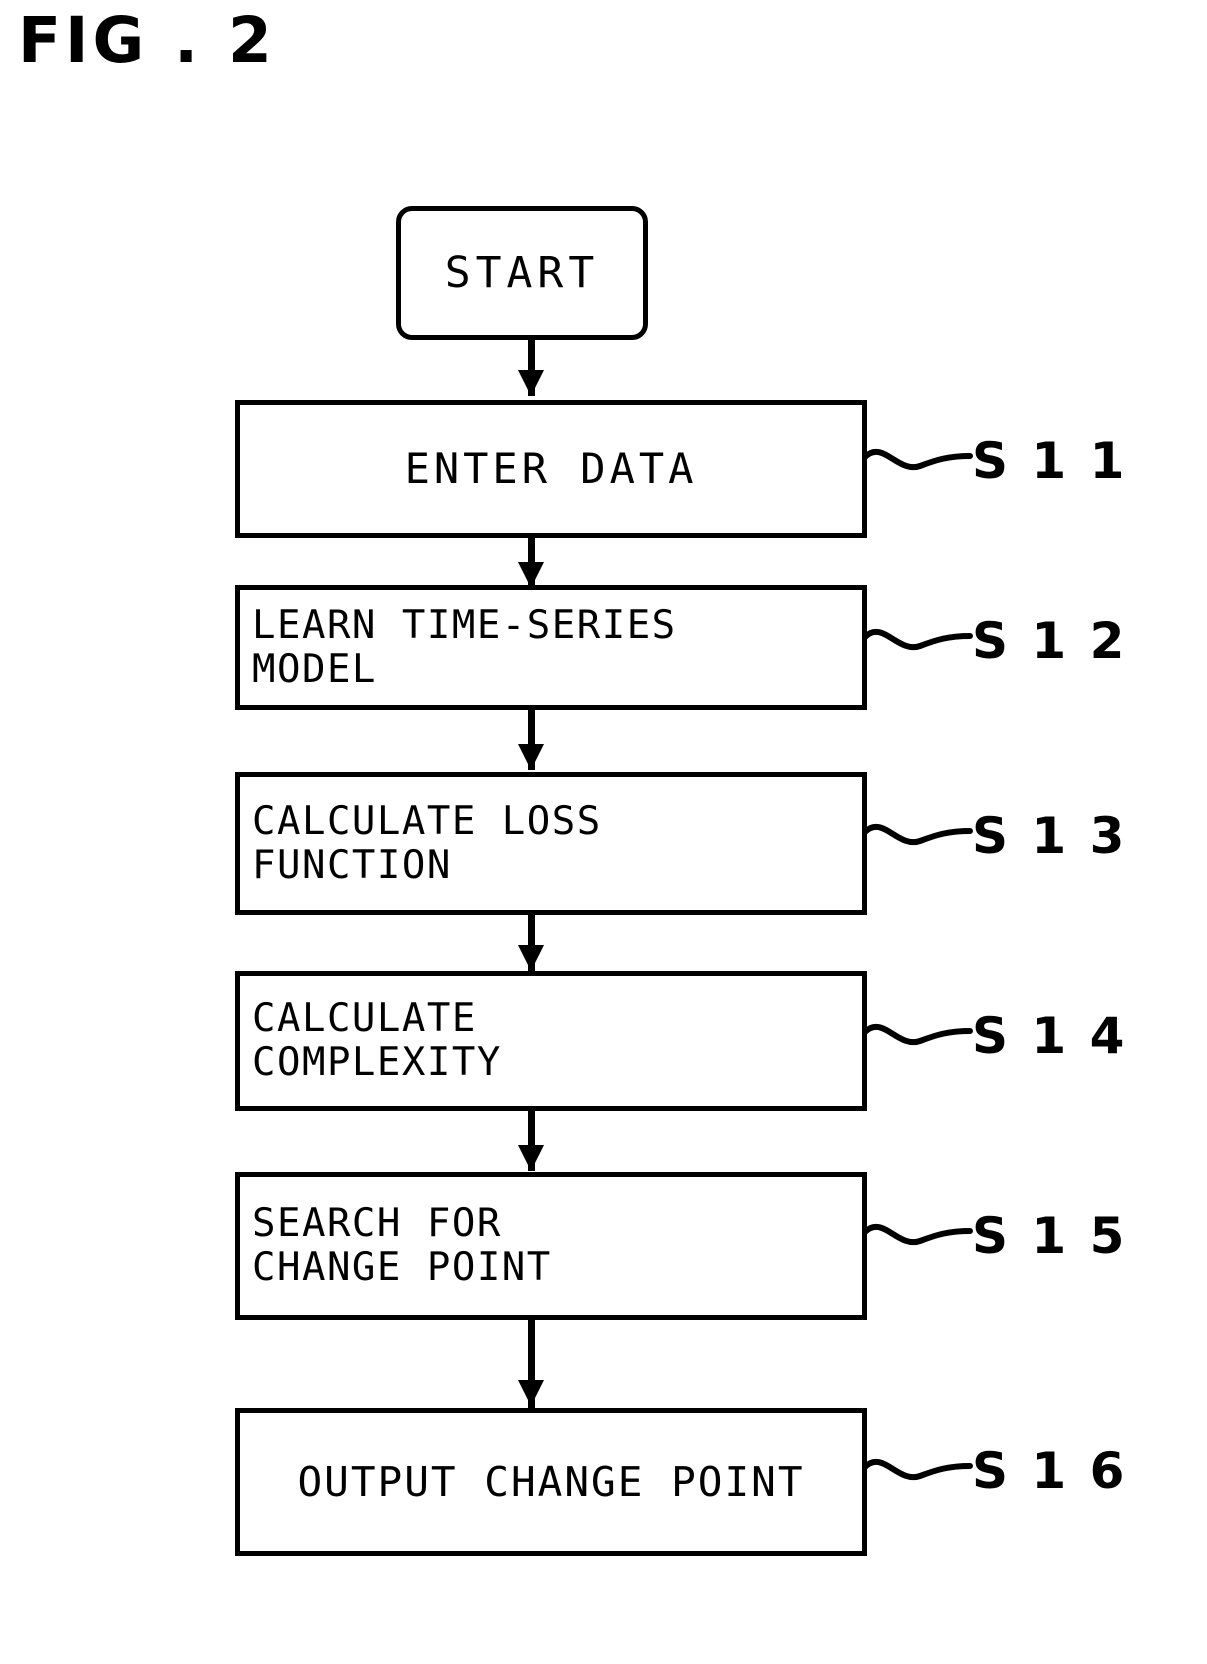 This screenshot has width=1207, height=1664. What do you see at coordinates (1050, 836) in the screenshot?
I see `step-ref-s13: S 1 3` at bounding box center [1050, 836].